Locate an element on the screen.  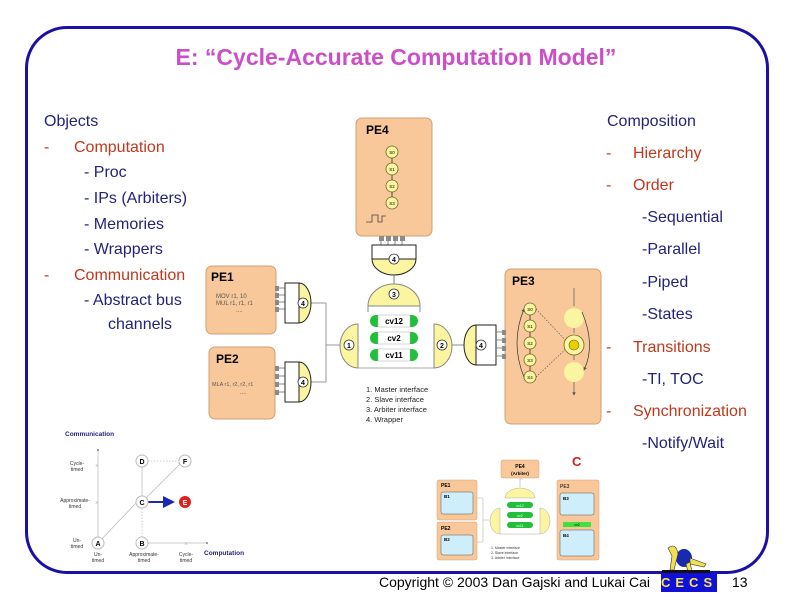
svg-text: B1 is located at coordinates (447, 496).